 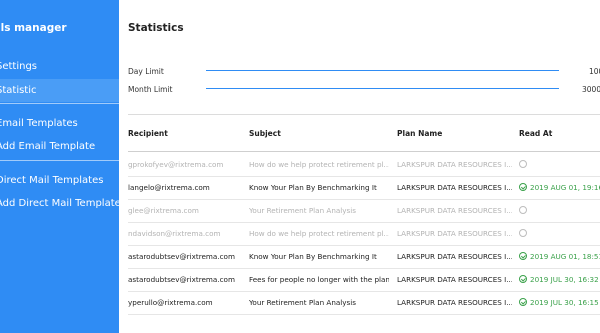 I want to click on recipient-cell: yperullo@rixtrema.com, so click(x=170, y=302).